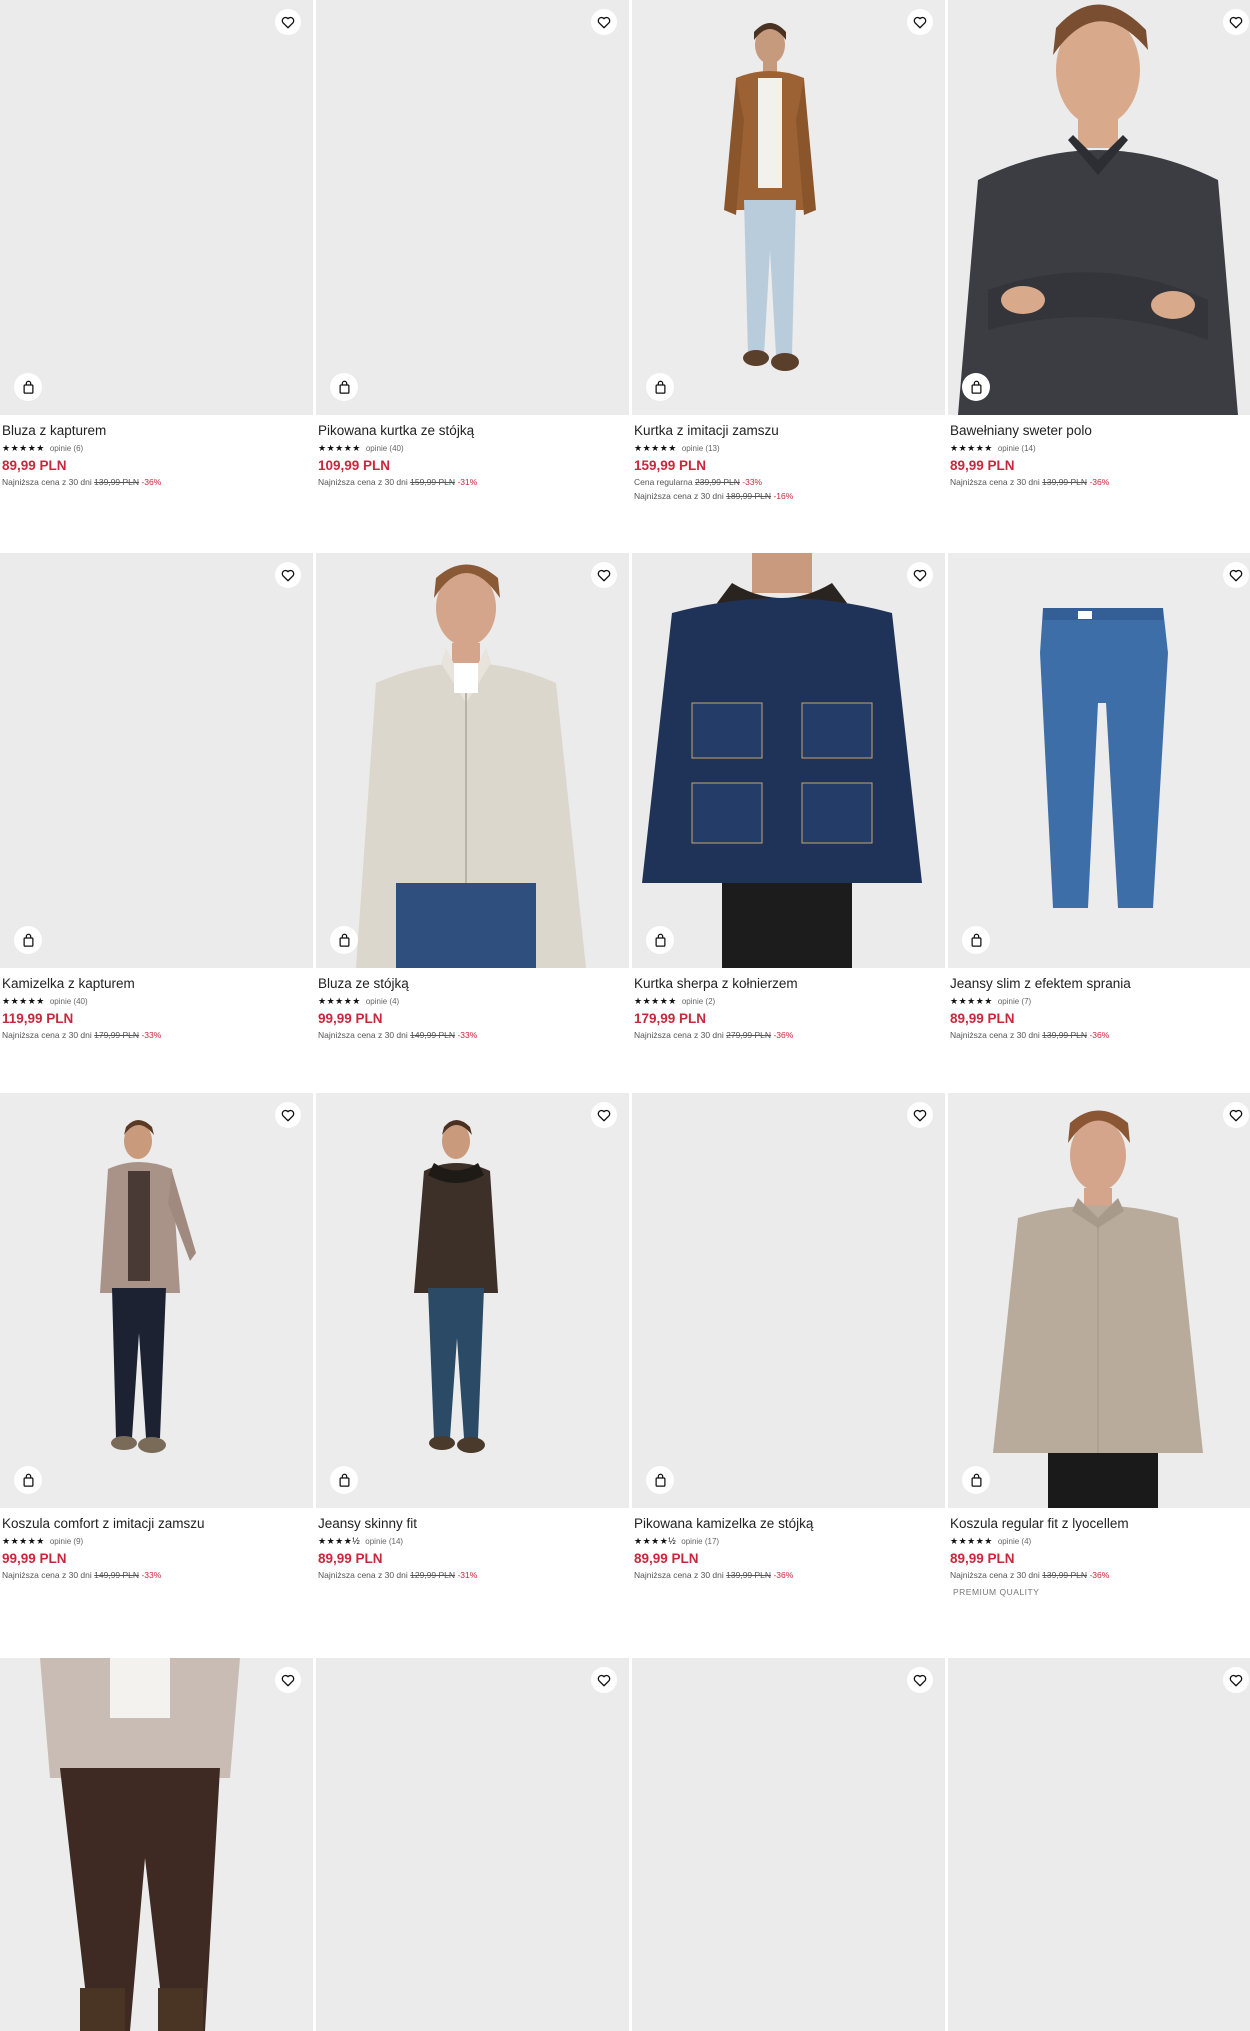  I want to click on old-price: 149,99 PLN, so click(433, 1035).